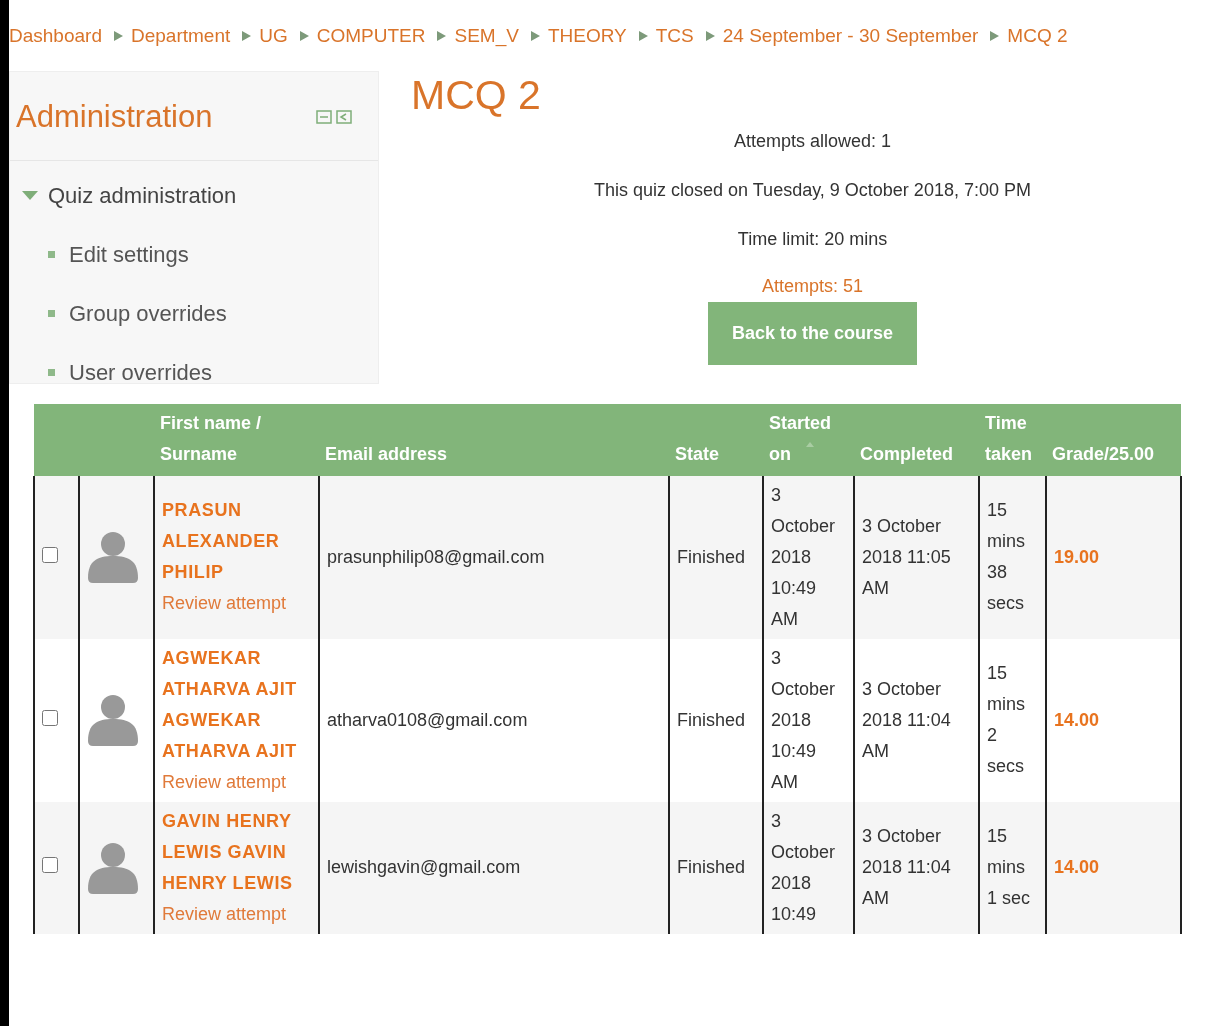 Image resolution: width=1214 pixels, height=1026 pixels. I want to click on breadcrumb-link: 24 September - 30 September, so click(850, 36).